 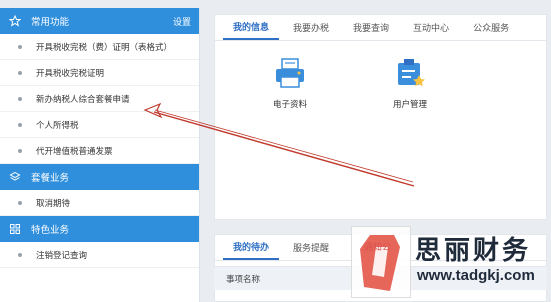 I want to click on grid-icon, so click(x=15, y=229).